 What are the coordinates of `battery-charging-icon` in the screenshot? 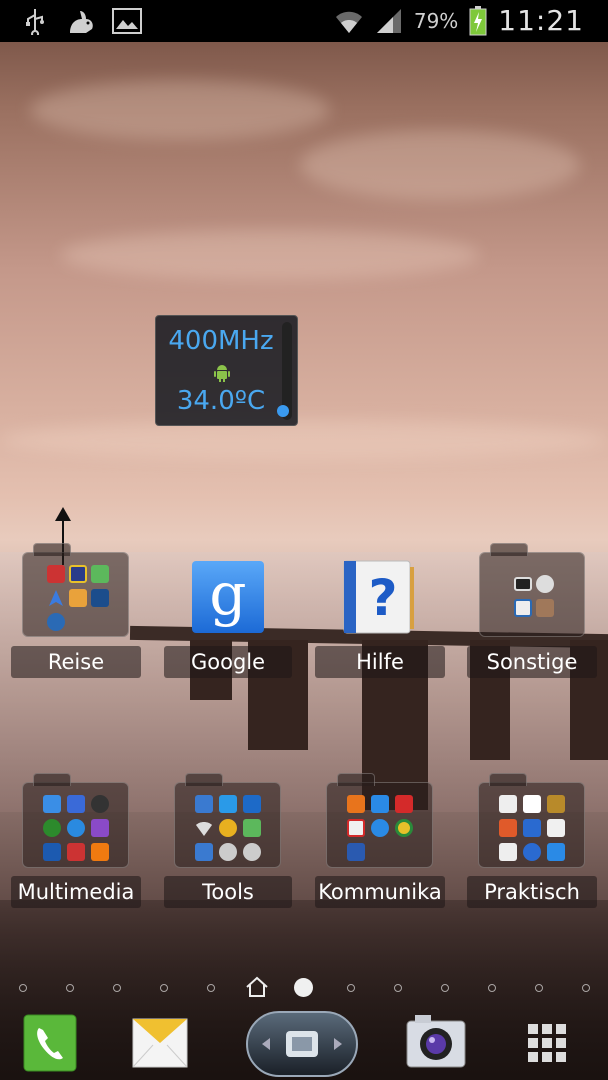 It's located at (478, 20).